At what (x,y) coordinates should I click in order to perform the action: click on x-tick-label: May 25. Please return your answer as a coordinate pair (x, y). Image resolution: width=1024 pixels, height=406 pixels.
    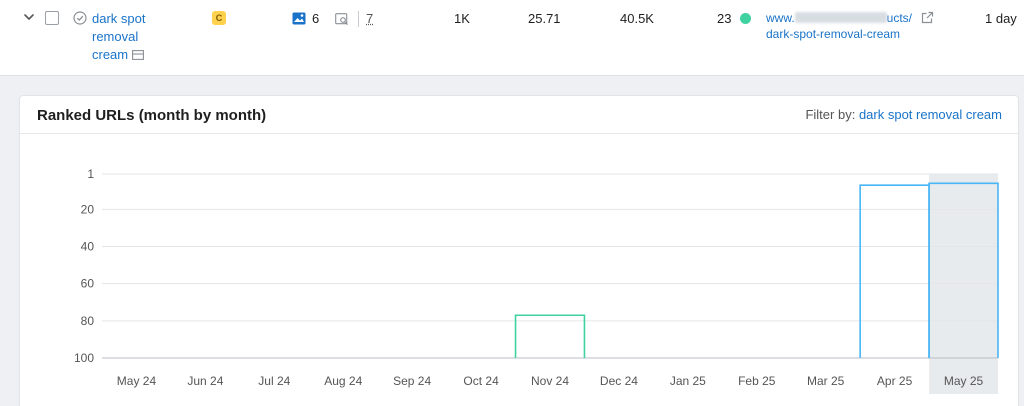
    Looking at the image, I should click on (964, 381).